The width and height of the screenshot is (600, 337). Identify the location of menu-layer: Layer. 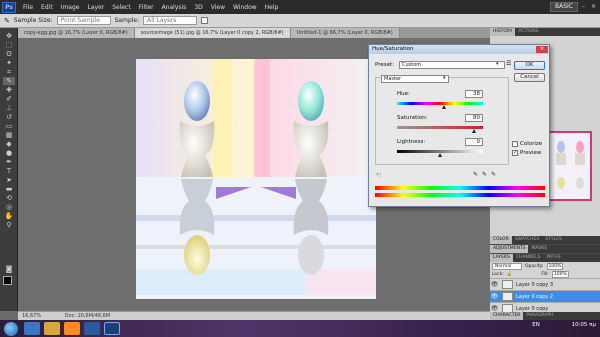
(95, 7).